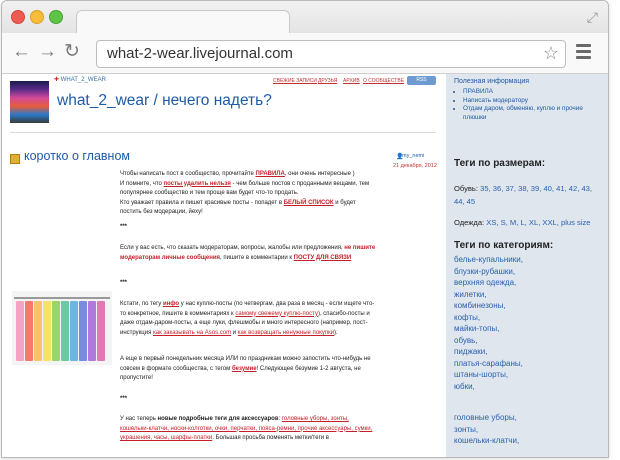  Describe the element at coordinates (295, 81) in the screenshot. I see `nav-recent: СВЕЖИЕ ЗАПИСИ` at that location.